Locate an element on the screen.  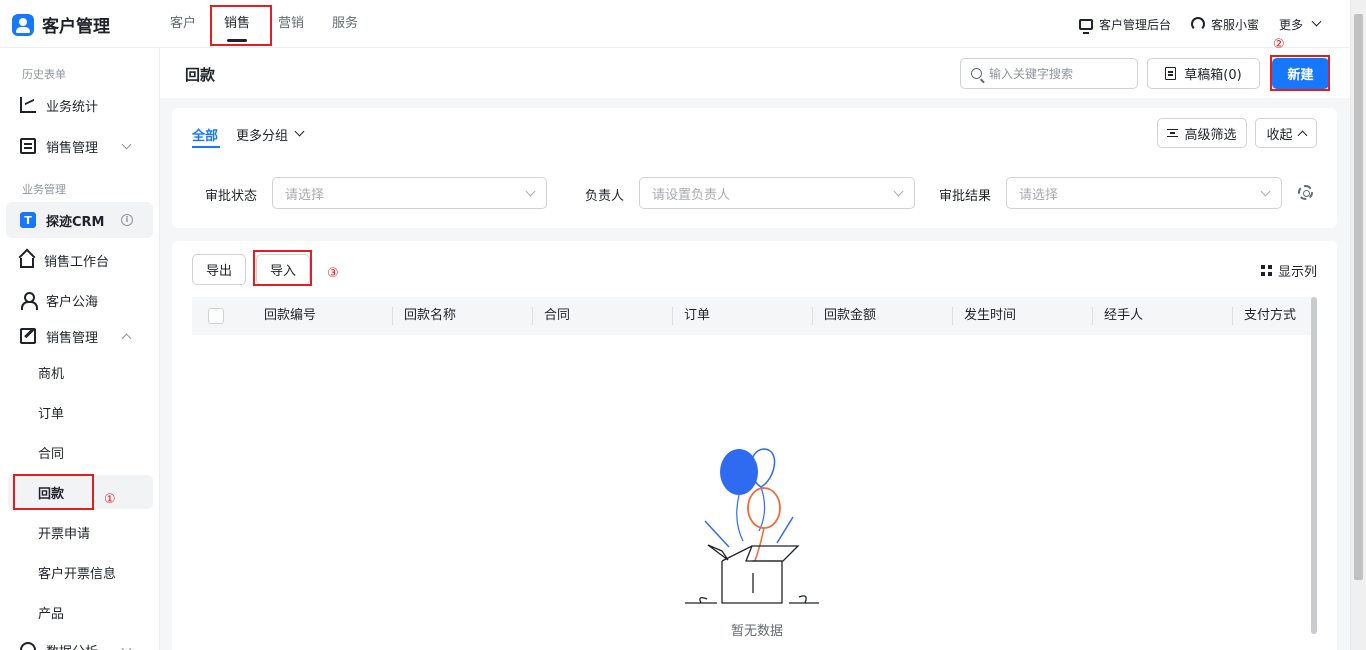
sidebar-item-biz-stats: 业务统计 is located at coordinates (80, 105).